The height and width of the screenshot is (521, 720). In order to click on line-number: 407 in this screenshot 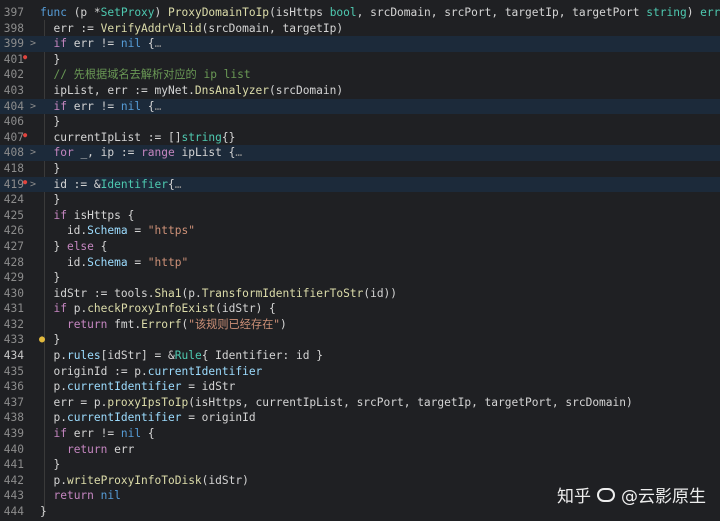, I will do `click(13, 137)`.